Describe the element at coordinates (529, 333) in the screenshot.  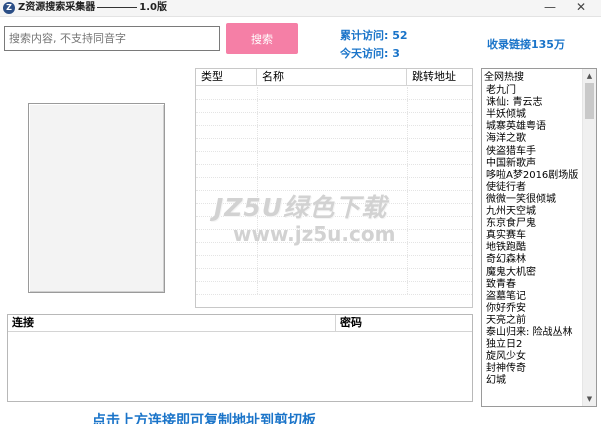
I see `hot-list-item: 泰山归来: 险战丛林` at that location.